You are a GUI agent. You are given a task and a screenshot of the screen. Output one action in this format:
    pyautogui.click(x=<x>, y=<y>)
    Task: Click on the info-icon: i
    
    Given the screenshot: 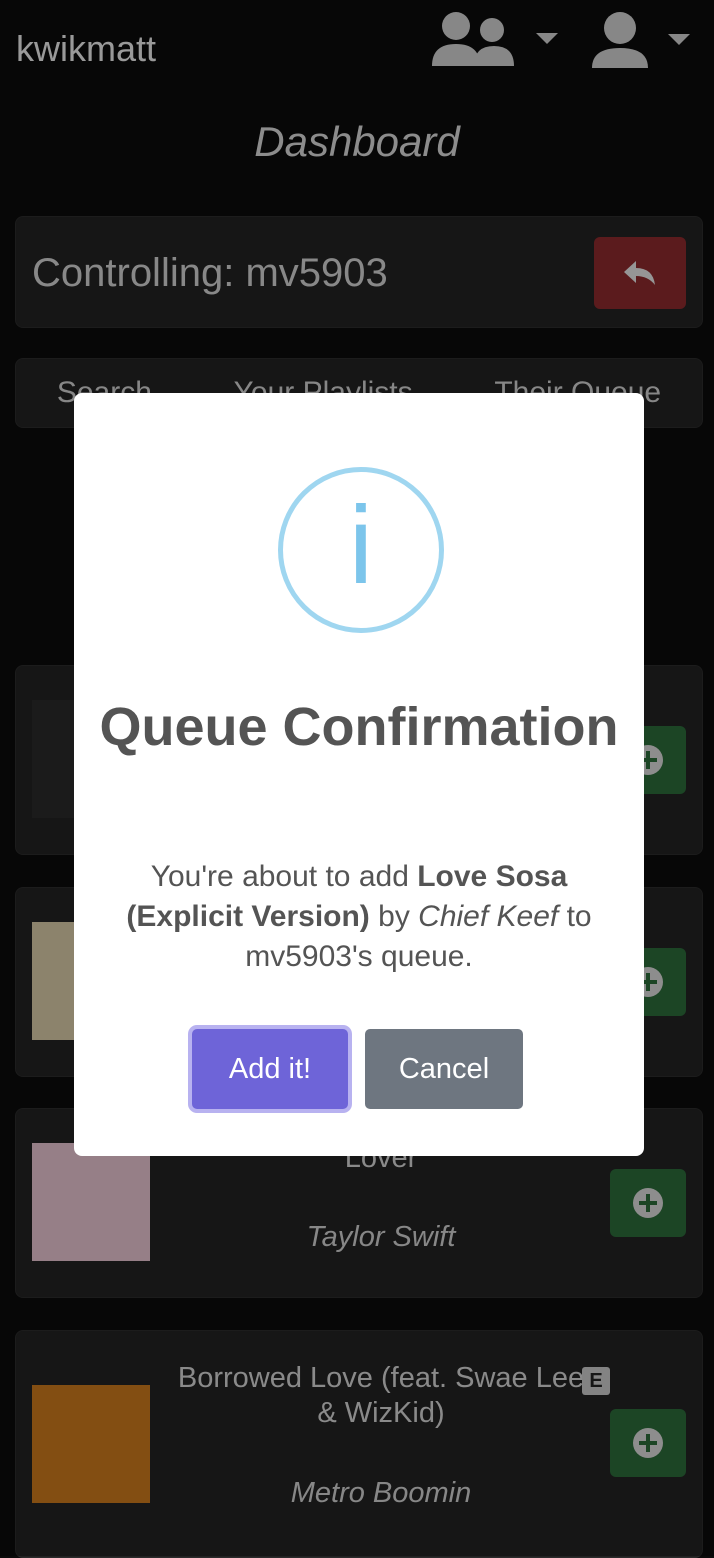 What is the action you would take?
    pyautogui.click(x=361, y=550)
    